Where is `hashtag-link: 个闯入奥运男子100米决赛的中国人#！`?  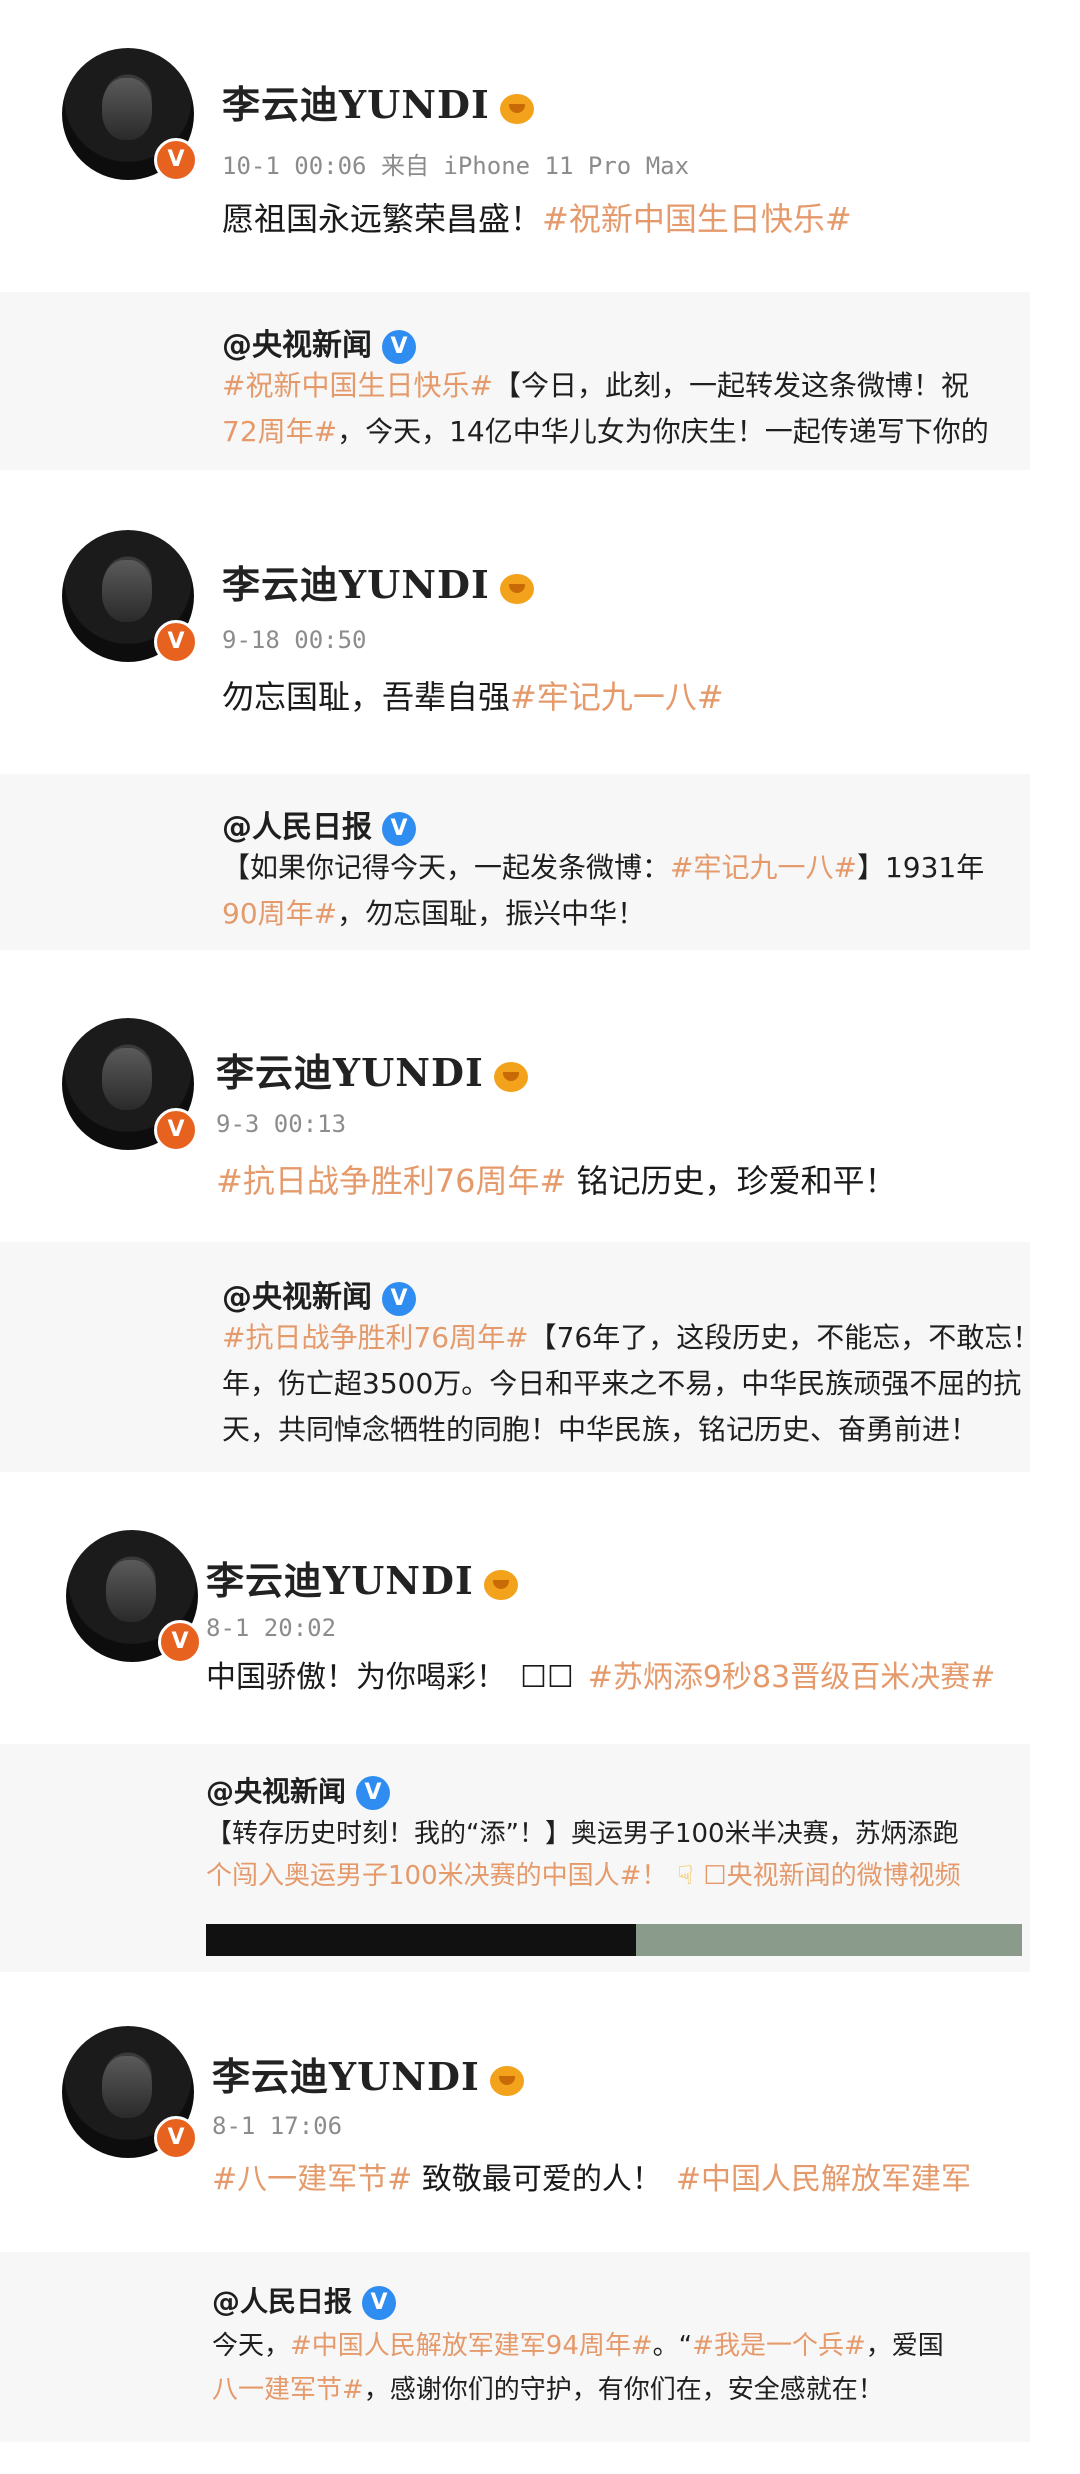 hashtag-link: 个闯入奥运男子100米决赛的中国人#！ is located at coordinates (436, 1876).